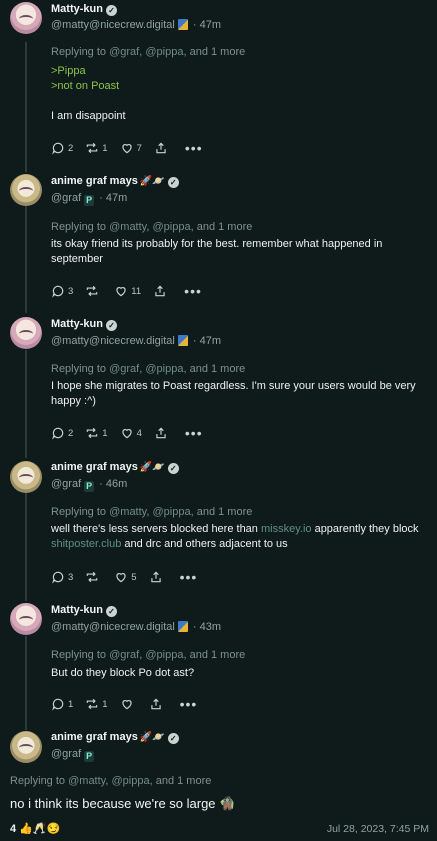 Image resolution: width=437 pixels, height=841 pixels. I want to click on reaction-emojis: 👍🥂😏, so click(40, 829).